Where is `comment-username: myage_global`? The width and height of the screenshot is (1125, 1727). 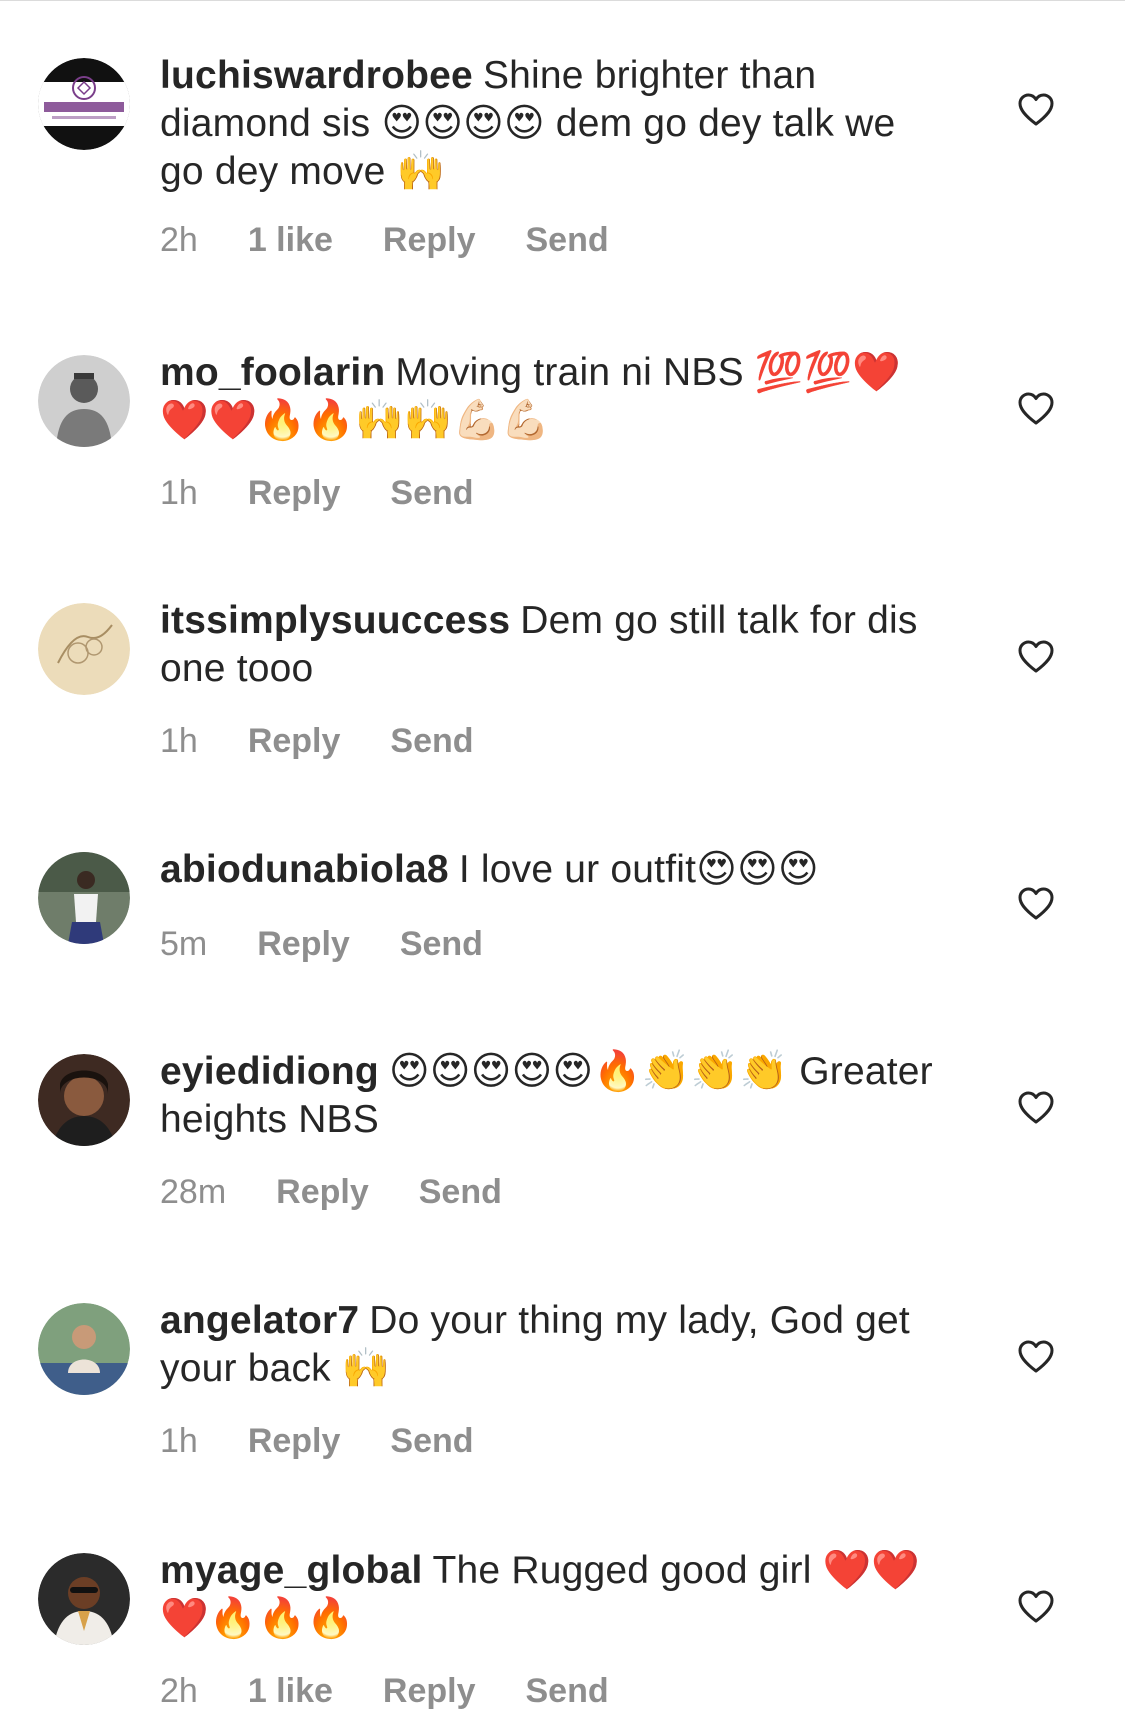 comment-username: myage_global is located at coordinates (291, 1570).